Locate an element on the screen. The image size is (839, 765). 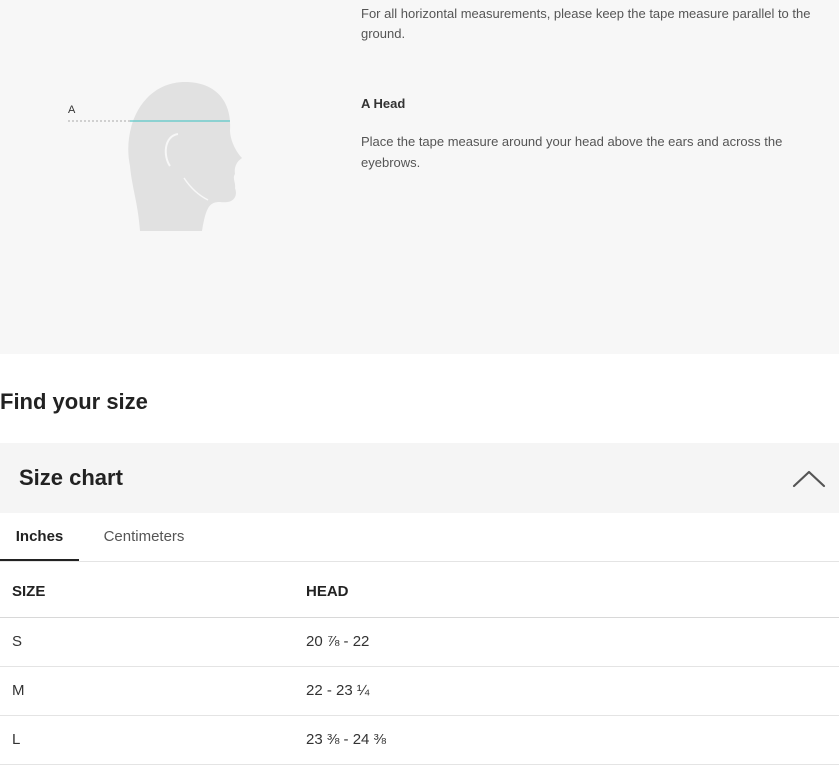
column-header-size: SIZE is located at coordinates (29, 591).